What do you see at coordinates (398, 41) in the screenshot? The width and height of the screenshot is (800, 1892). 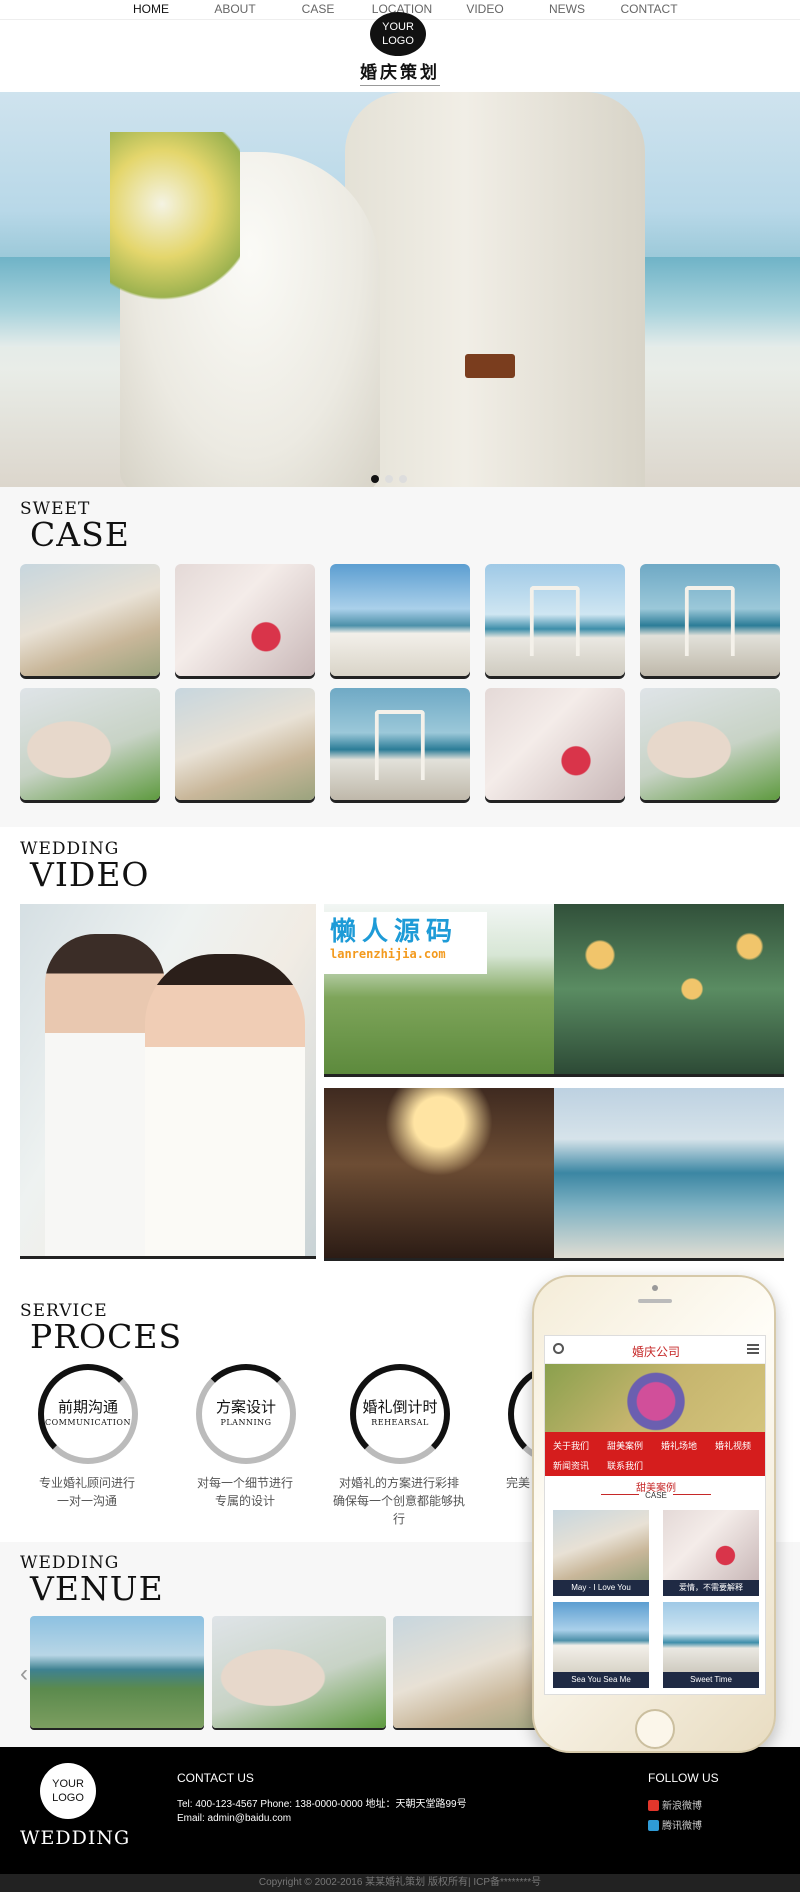 I see `logo-line2: LOGO` at bounding box center [398, 41].